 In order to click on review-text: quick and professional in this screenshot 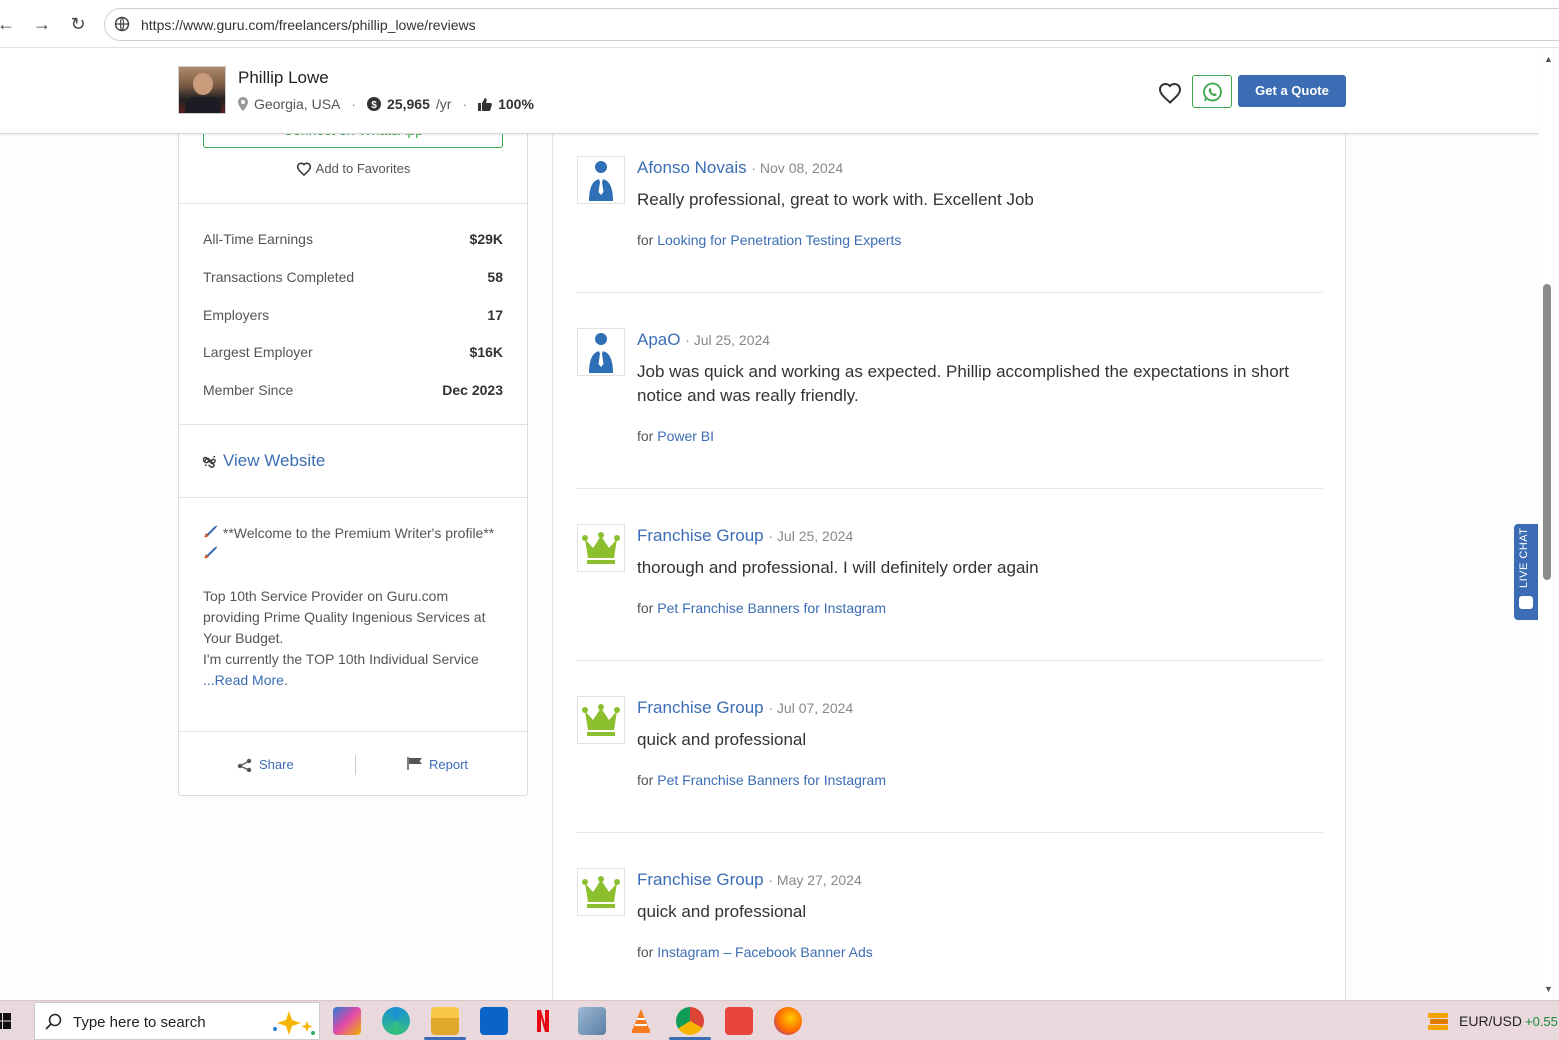, I will do `click(722, 739)`.